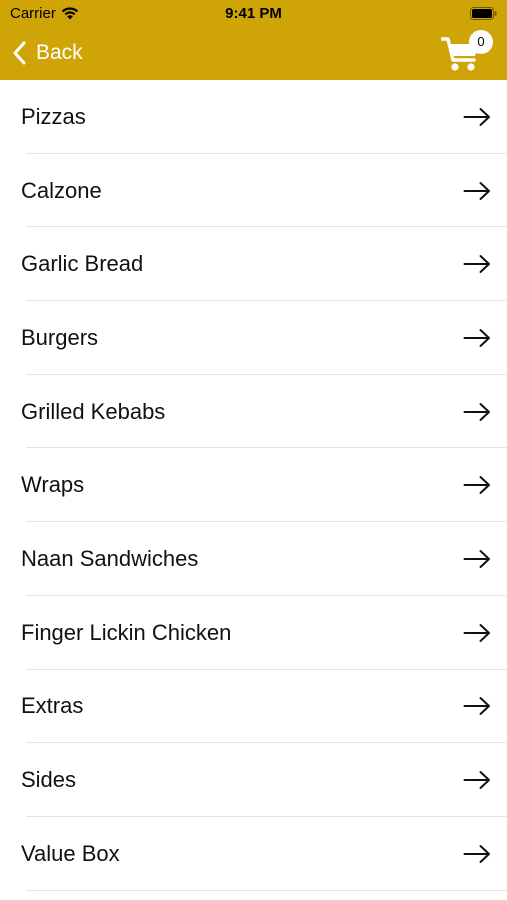  I want to click on category-row: Extras, so click(253, 707).